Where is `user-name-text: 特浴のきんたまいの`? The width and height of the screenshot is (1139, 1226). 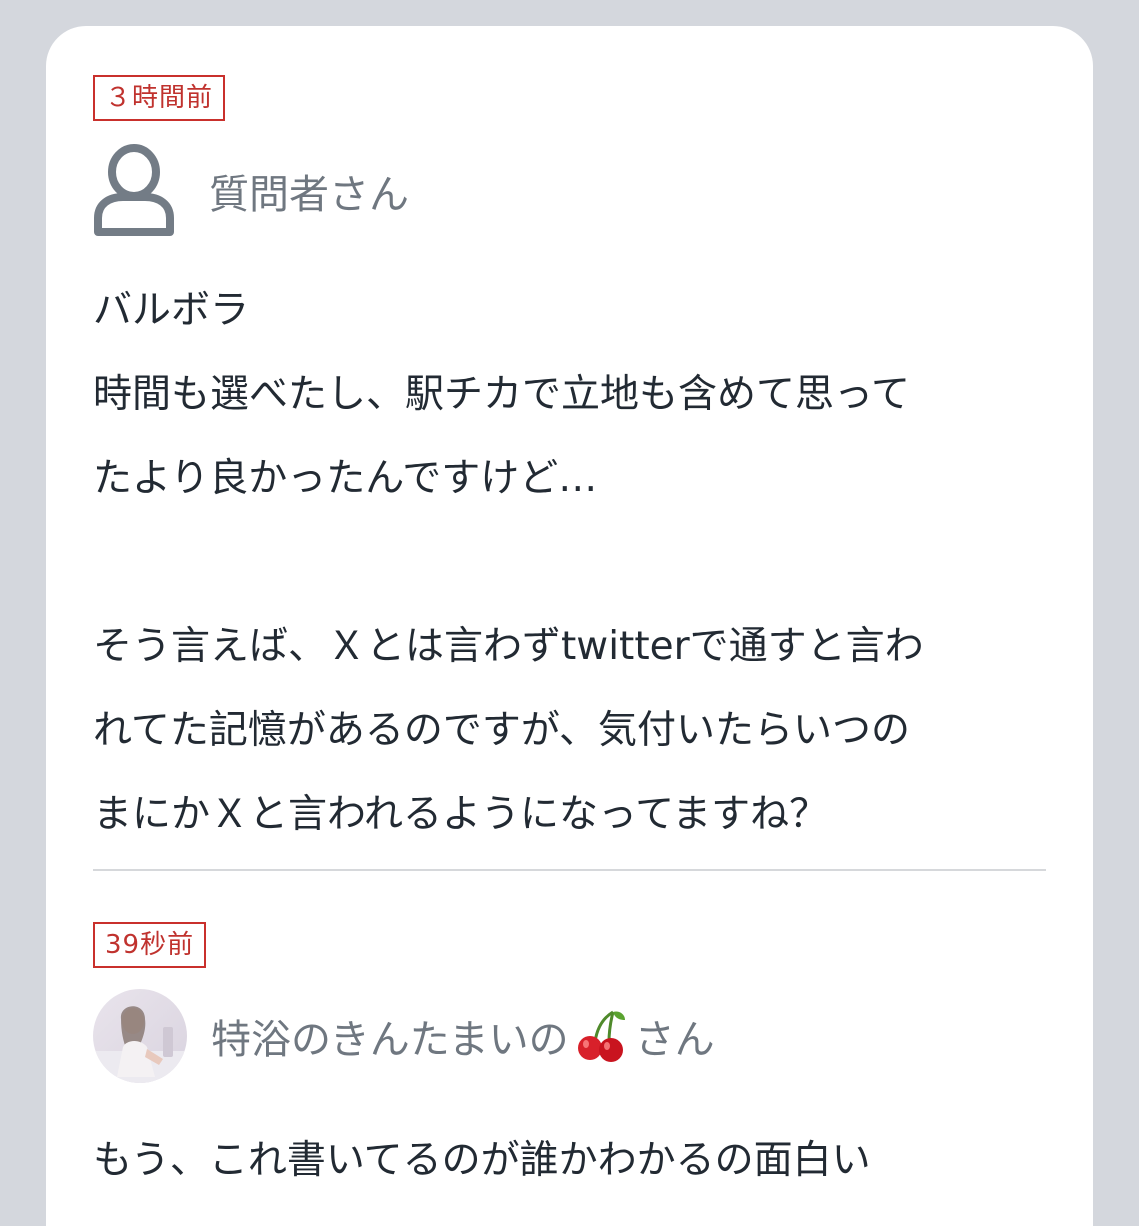 user-name-text: 特浴のきんたまいの is located at coordinates (390, 1040).